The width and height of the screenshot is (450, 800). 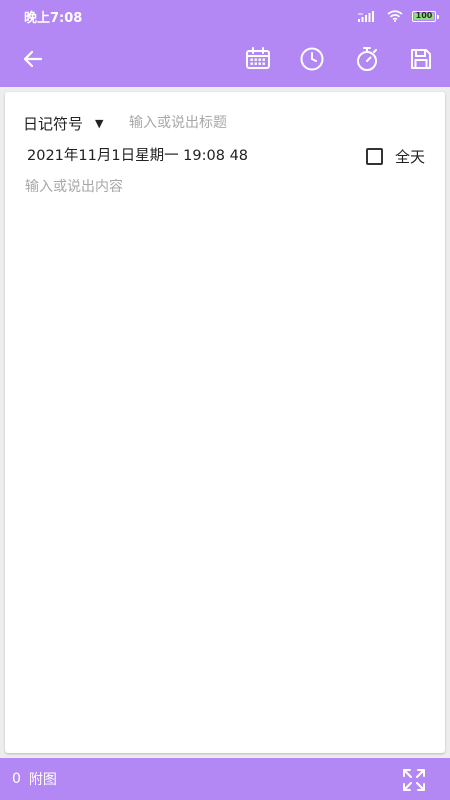 What do you see at coordinates (225, 779) in the screenshot?
I see `bottom-bar: 0 附图` at bounding box center [225, 779].